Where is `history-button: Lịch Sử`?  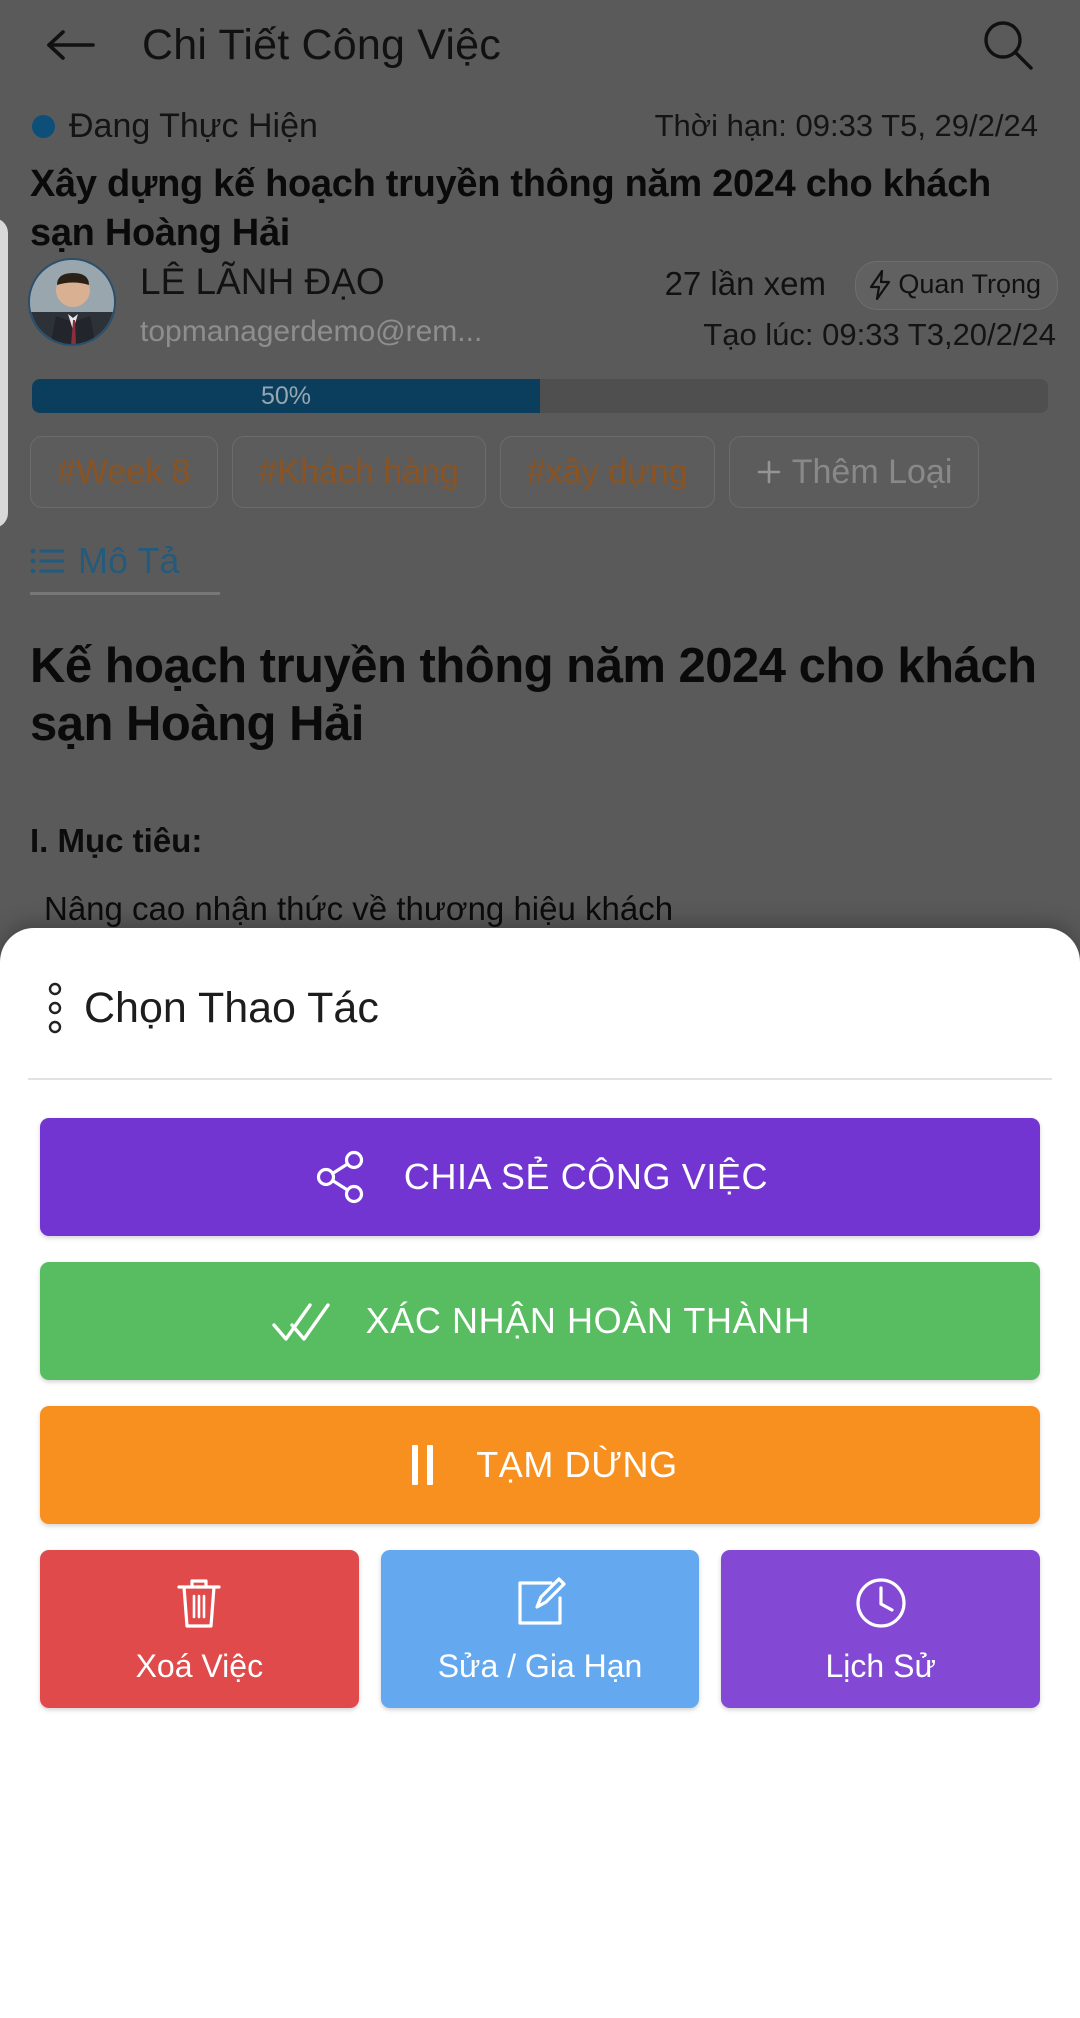
history-button: Lịch Sử is located at coordinates (881, 1629).